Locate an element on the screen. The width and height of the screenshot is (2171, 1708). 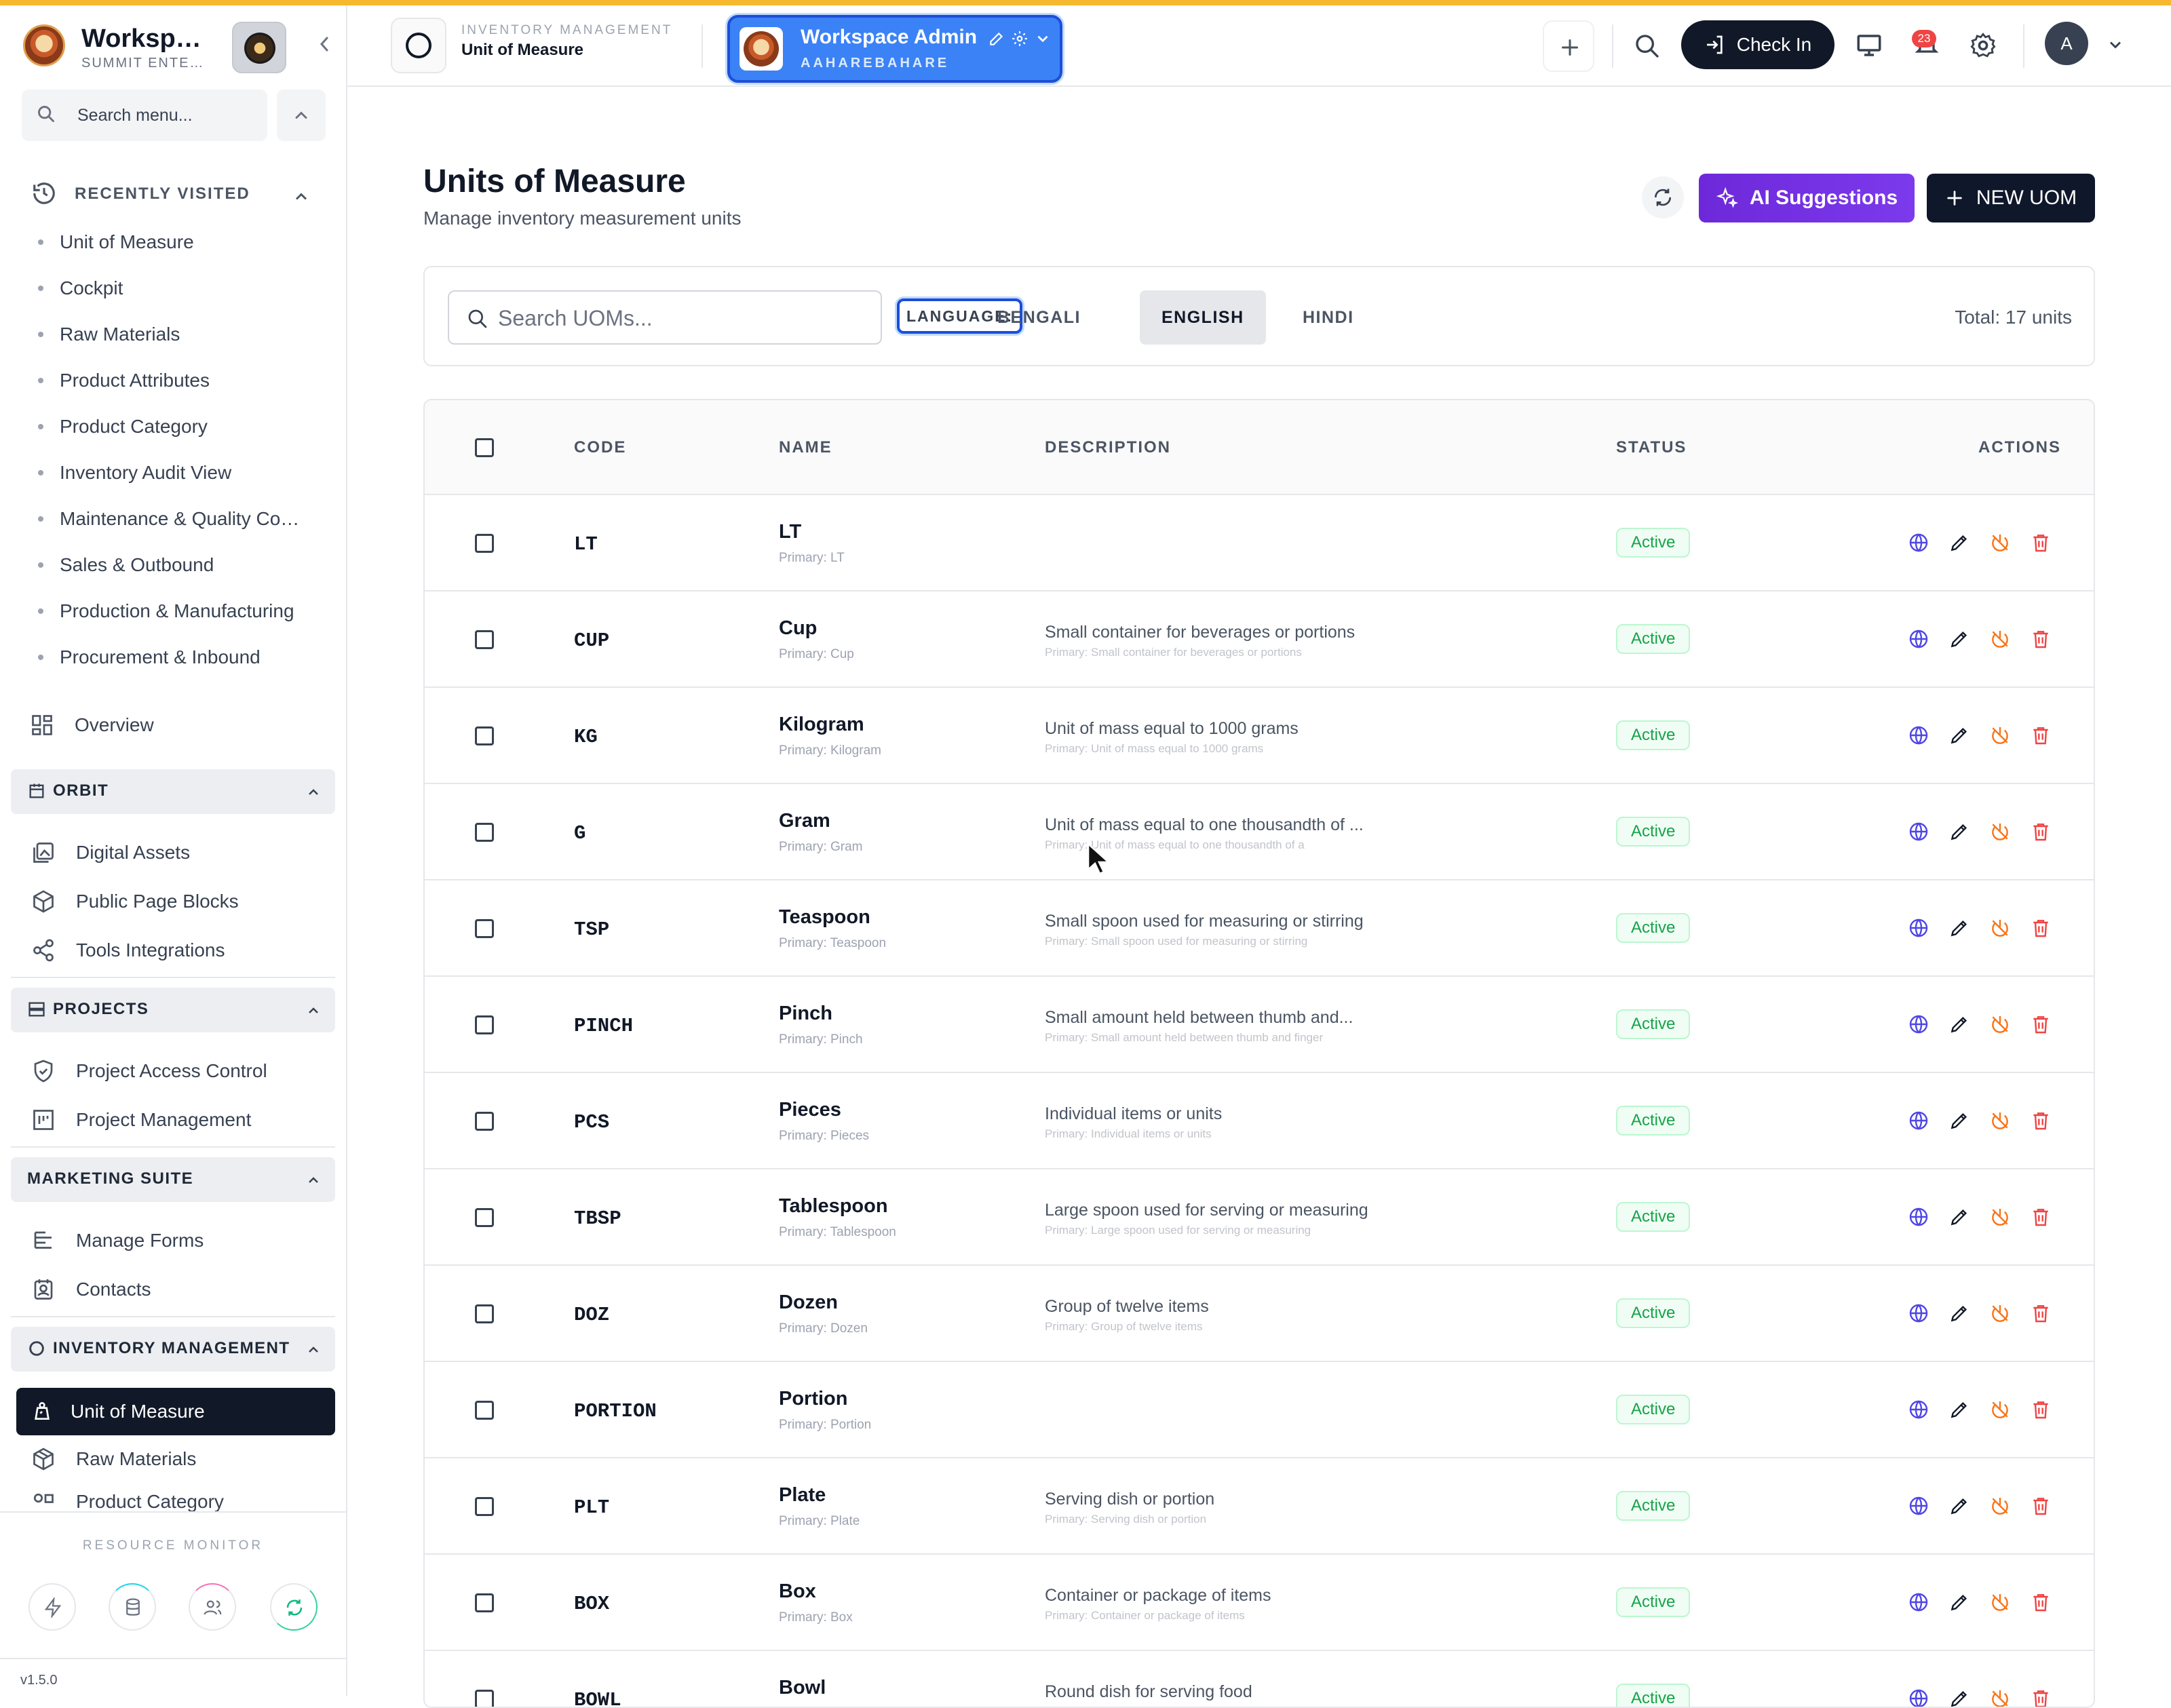
recent-item: Product Category is located at coordinates (177, 437).